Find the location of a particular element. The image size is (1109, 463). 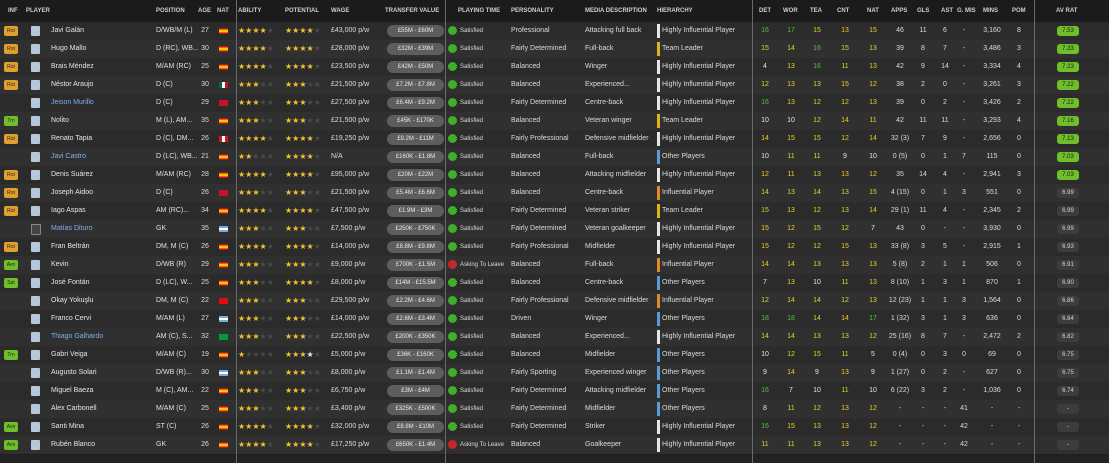

col-nat: NAT is located at coordinates (223, 11).